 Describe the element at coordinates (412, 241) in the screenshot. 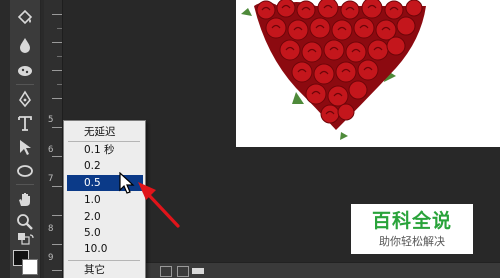

I see `watermark-subtitle: 助你轻松解决` at that location.